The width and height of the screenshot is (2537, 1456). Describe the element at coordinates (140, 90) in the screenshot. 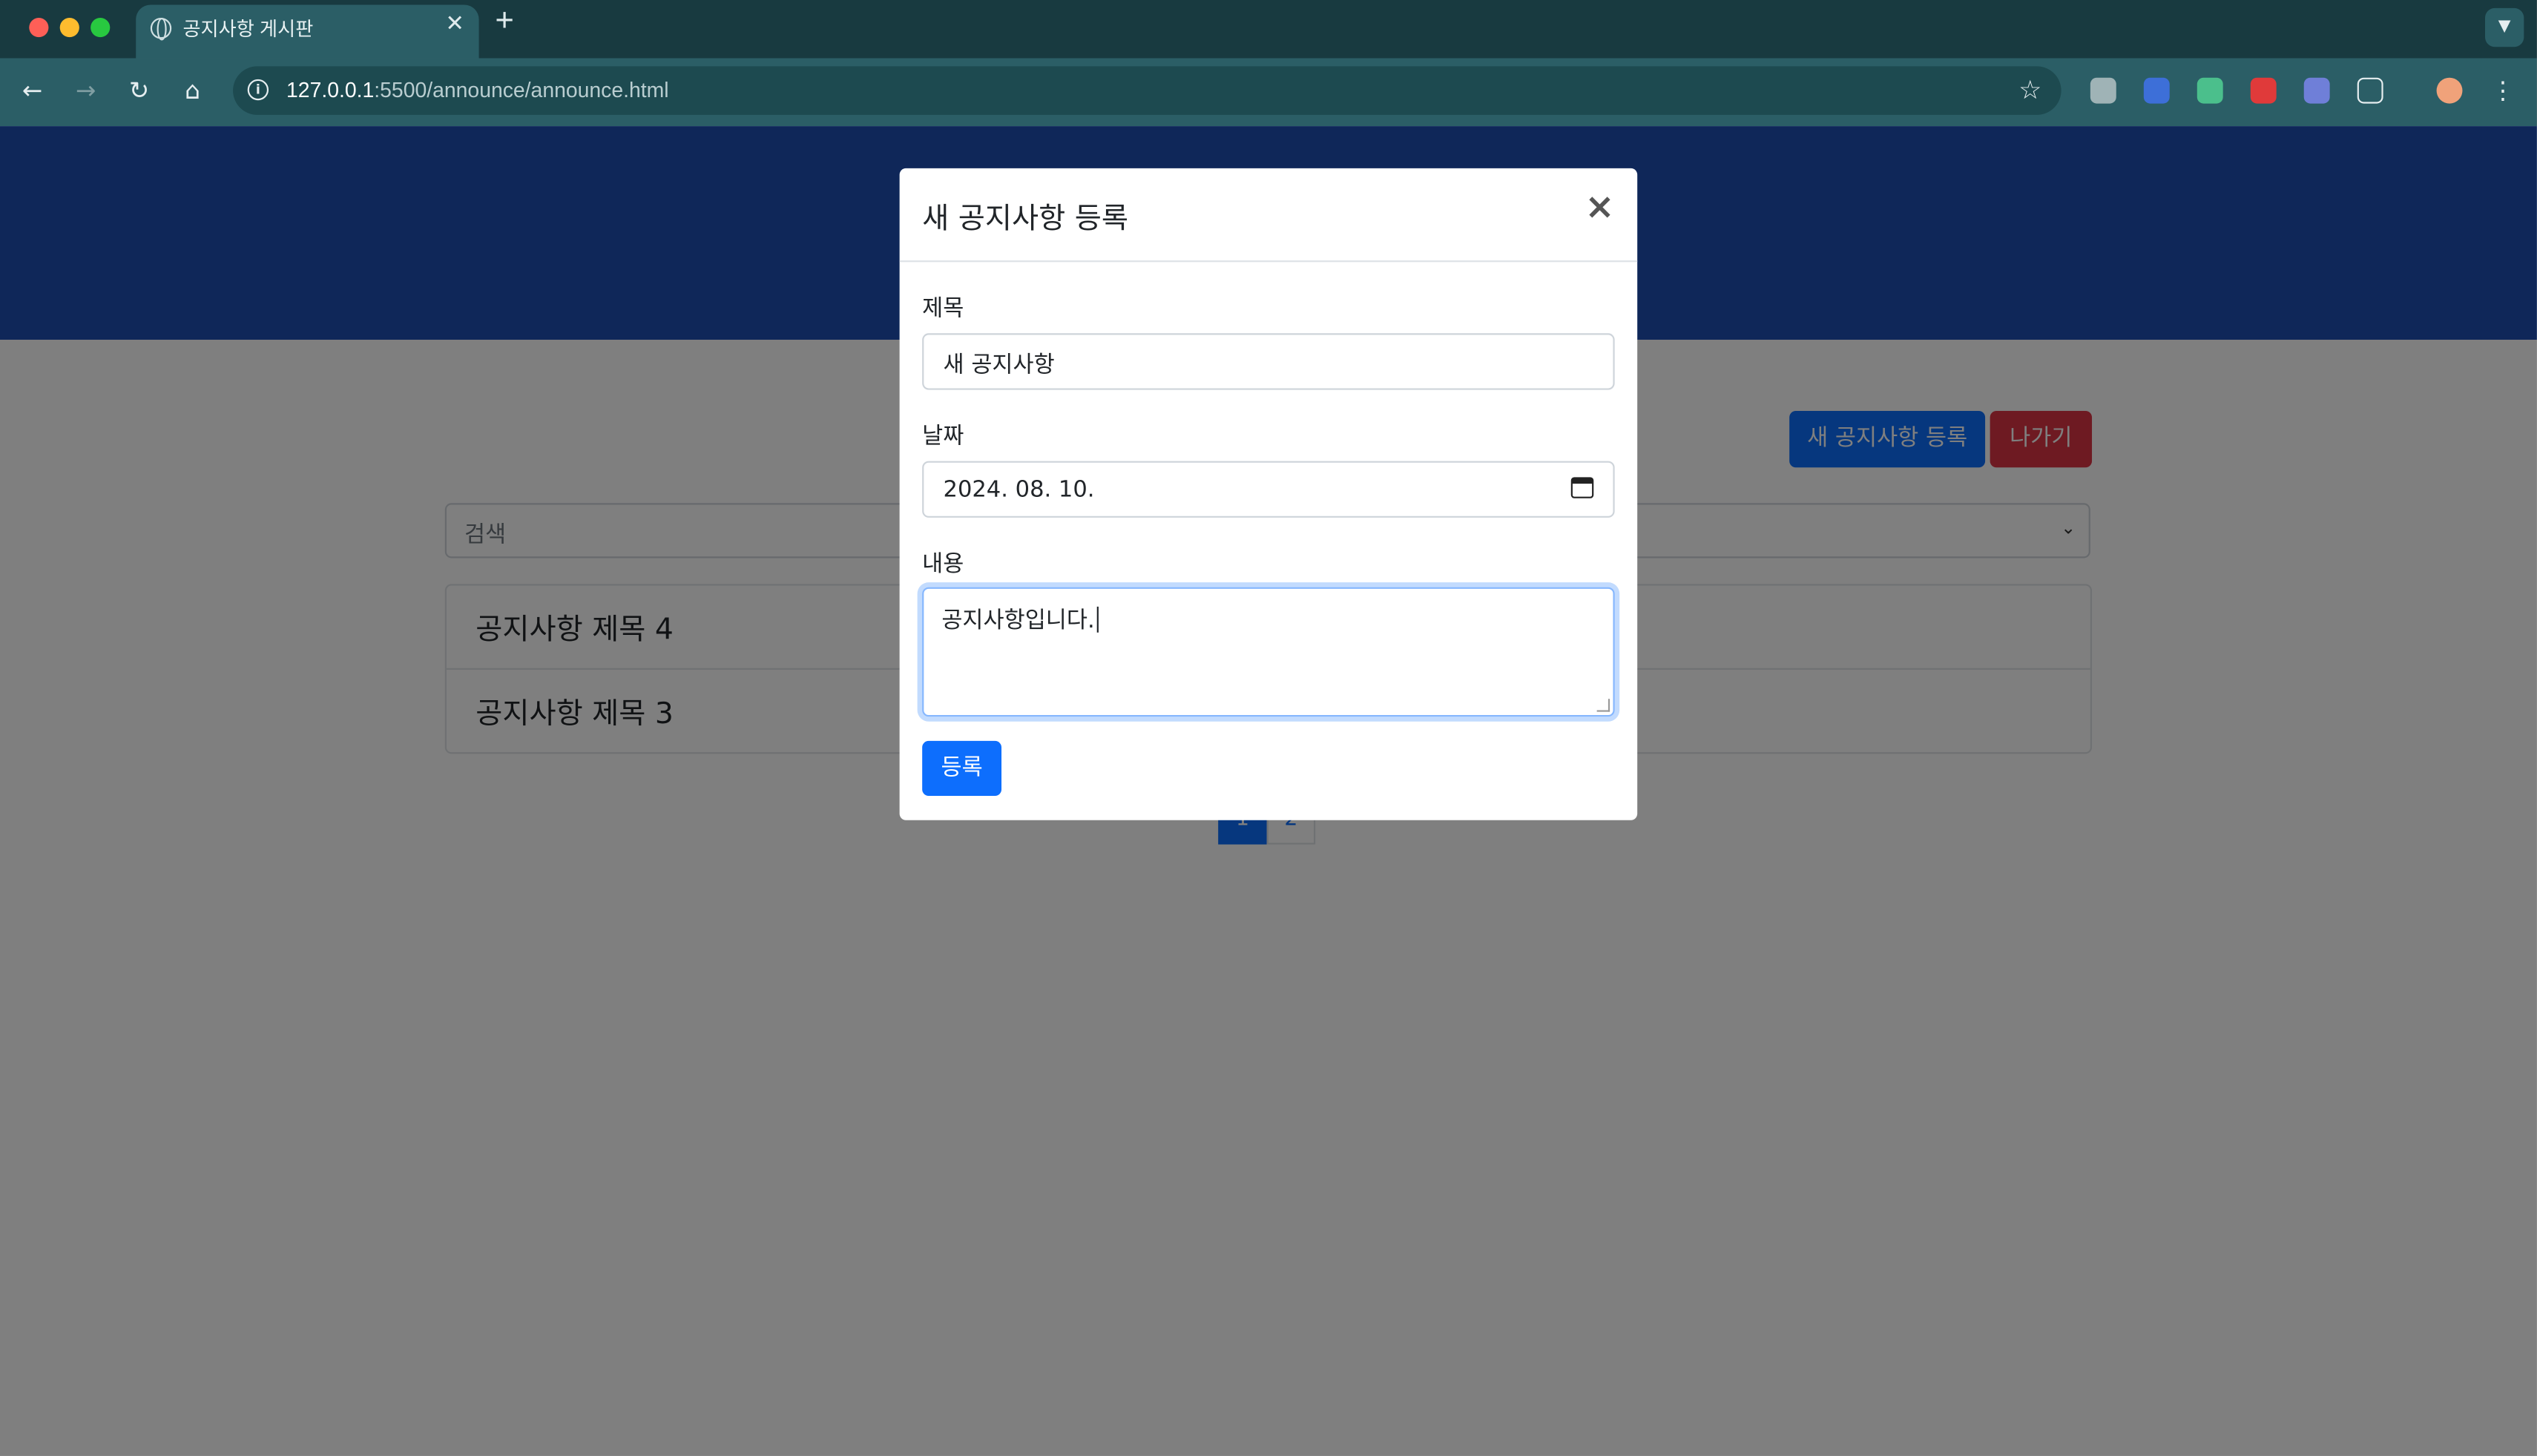

I see `reload-icon: ↻` at that location.